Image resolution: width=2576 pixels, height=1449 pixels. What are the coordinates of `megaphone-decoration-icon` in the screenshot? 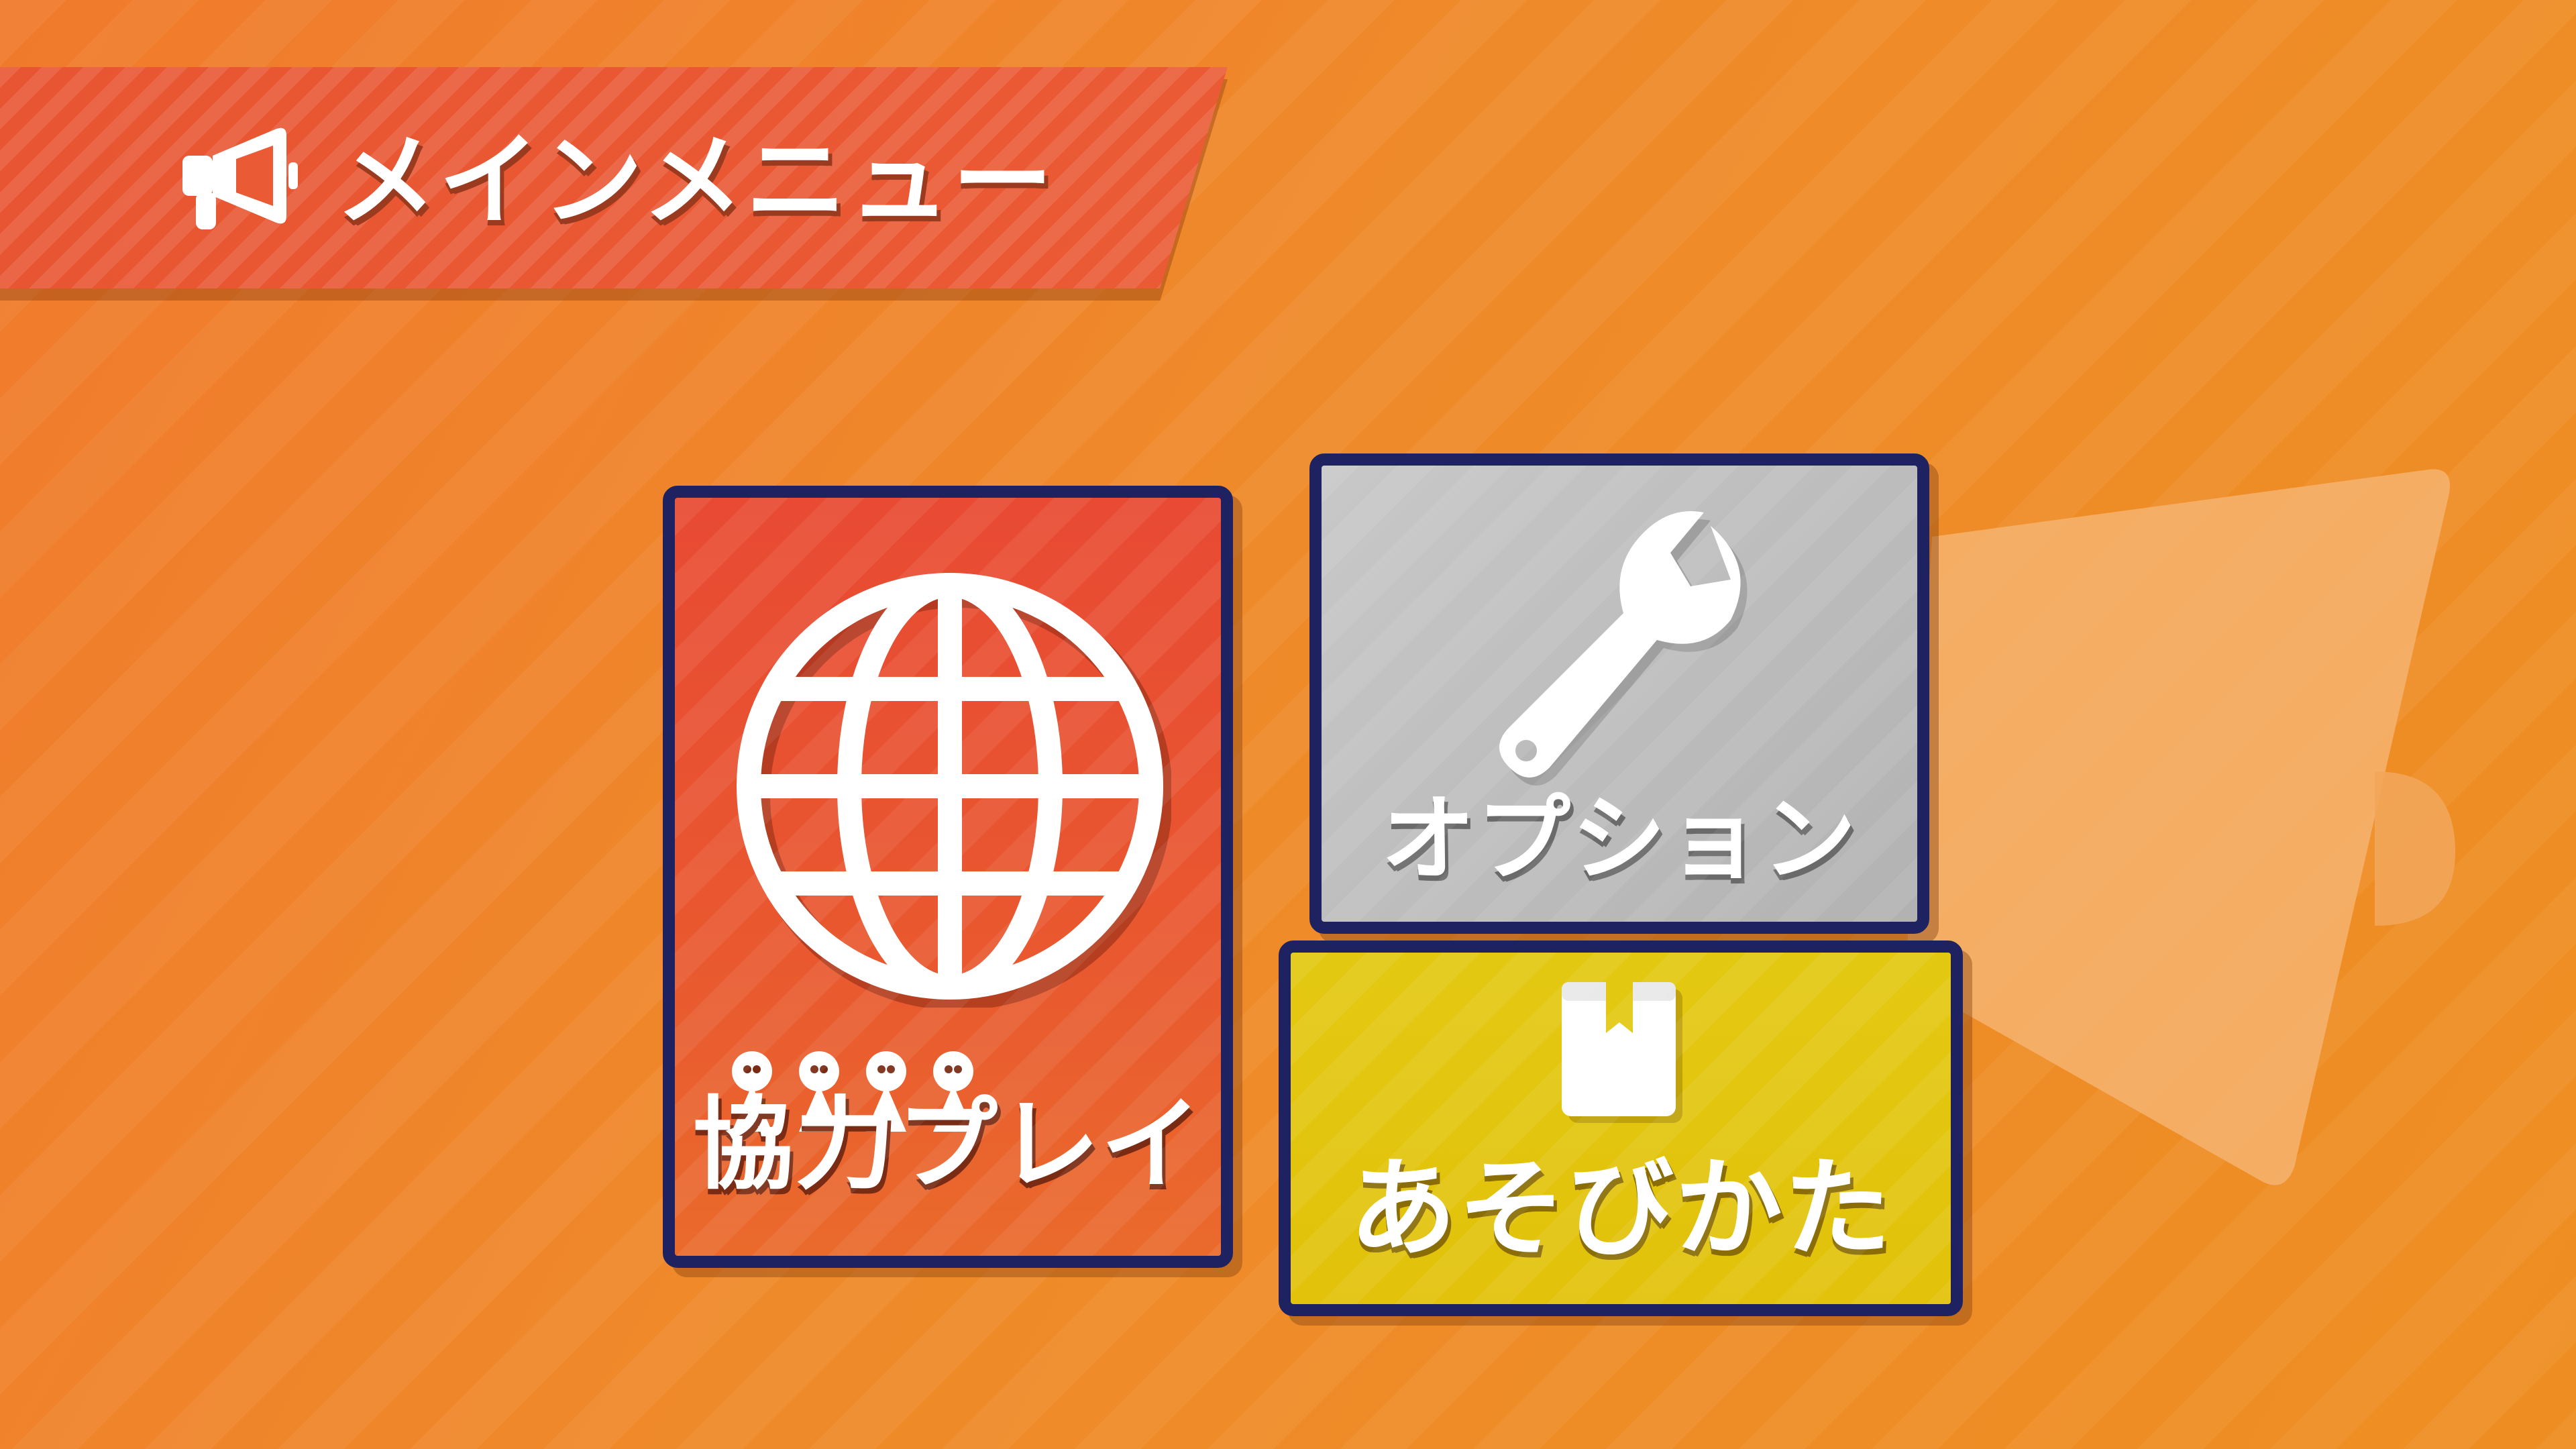 It's located at (2180, 827).